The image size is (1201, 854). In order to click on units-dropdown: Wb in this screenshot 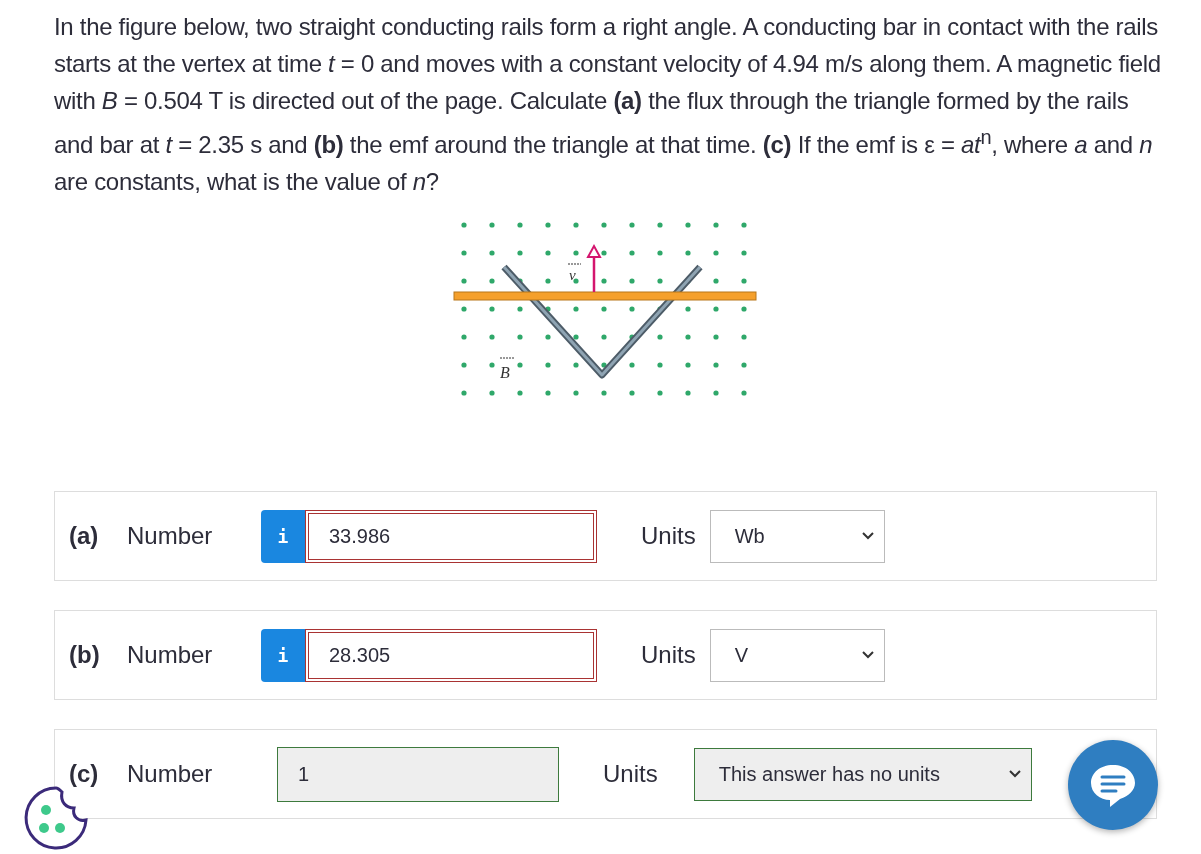, I will do `click(797, 536)`.